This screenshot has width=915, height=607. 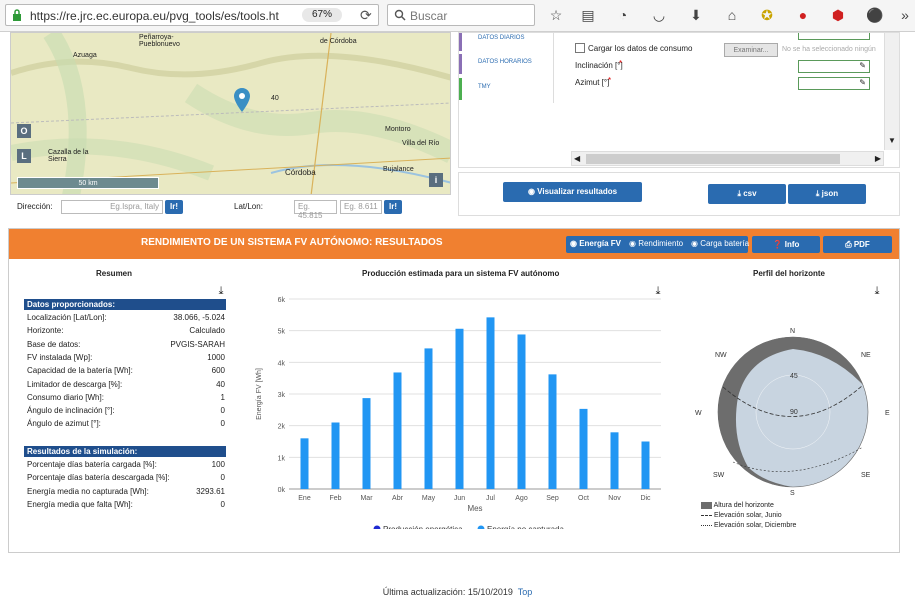 I want to click on tab-hourly-data-label: DATOS HORARIOS, so click(x=505, y=62).